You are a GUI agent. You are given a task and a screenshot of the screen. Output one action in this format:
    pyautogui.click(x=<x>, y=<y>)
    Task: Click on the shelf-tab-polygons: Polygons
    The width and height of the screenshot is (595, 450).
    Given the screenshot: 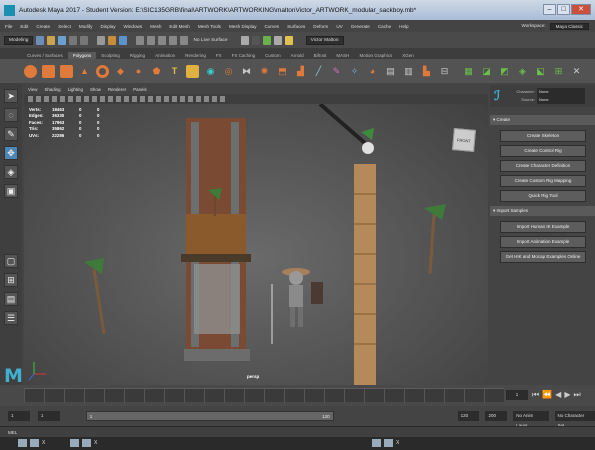 What is the action you would take?
    pyautogui.click(x=82, y=55)
    